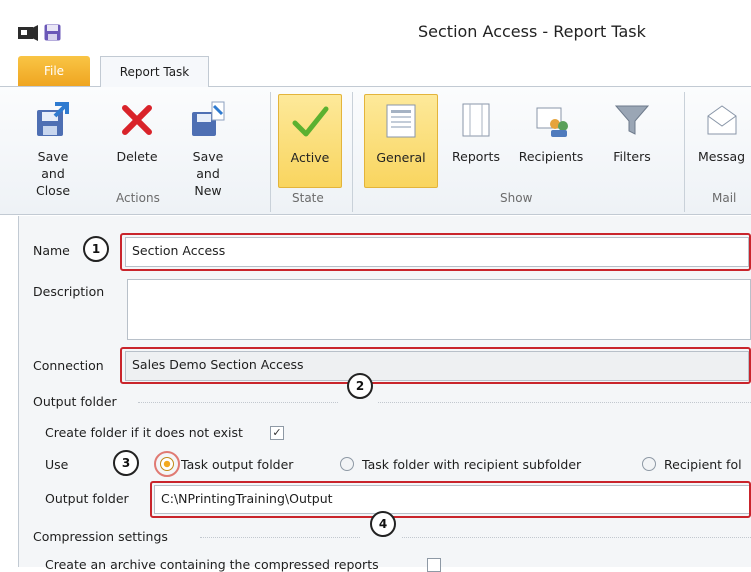 This screenshot has height=572, width=751. Describe the element at coordinates (439, 309) in the screenshot. I see `description-input` at that location.